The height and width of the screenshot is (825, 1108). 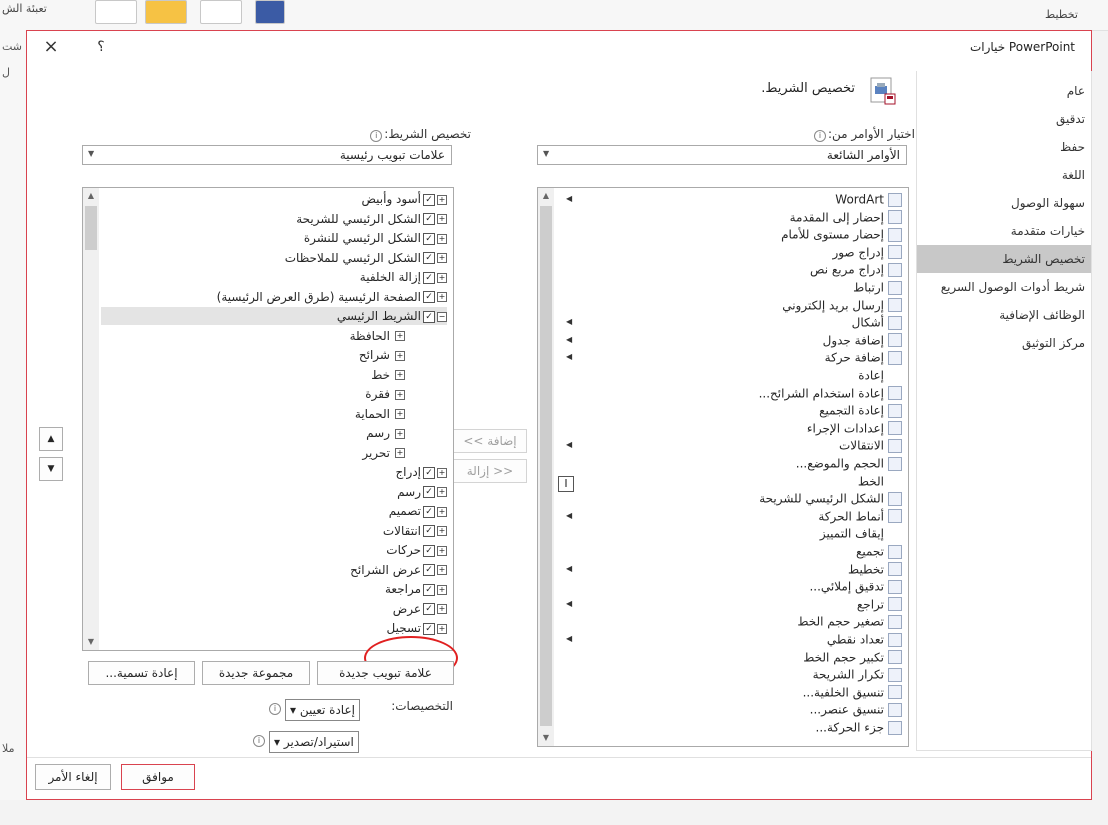 I want to click on tree-node: +✓الصفحة الرئيسية (طرق العرض الرئيسية), so click(x=332, y=297).